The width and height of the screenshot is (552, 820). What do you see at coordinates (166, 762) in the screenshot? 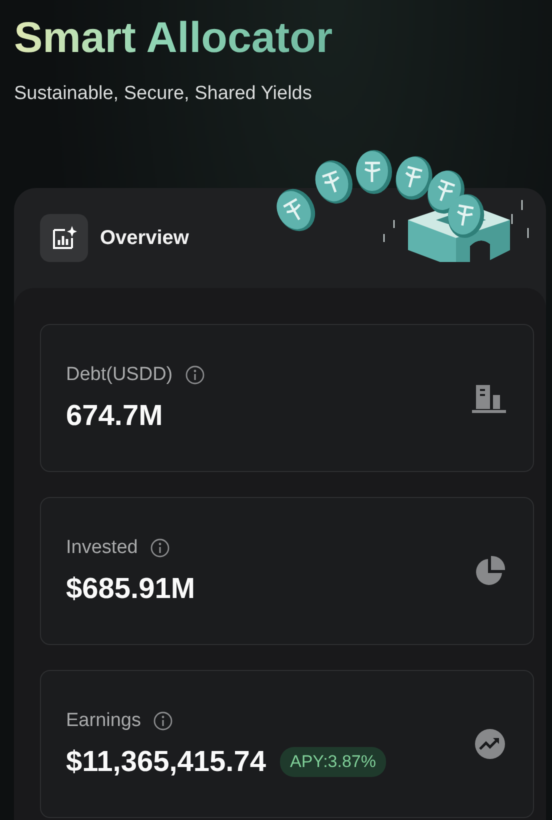
I see `stat-value: $11,365,415.74` at bounding box center [166, 762].